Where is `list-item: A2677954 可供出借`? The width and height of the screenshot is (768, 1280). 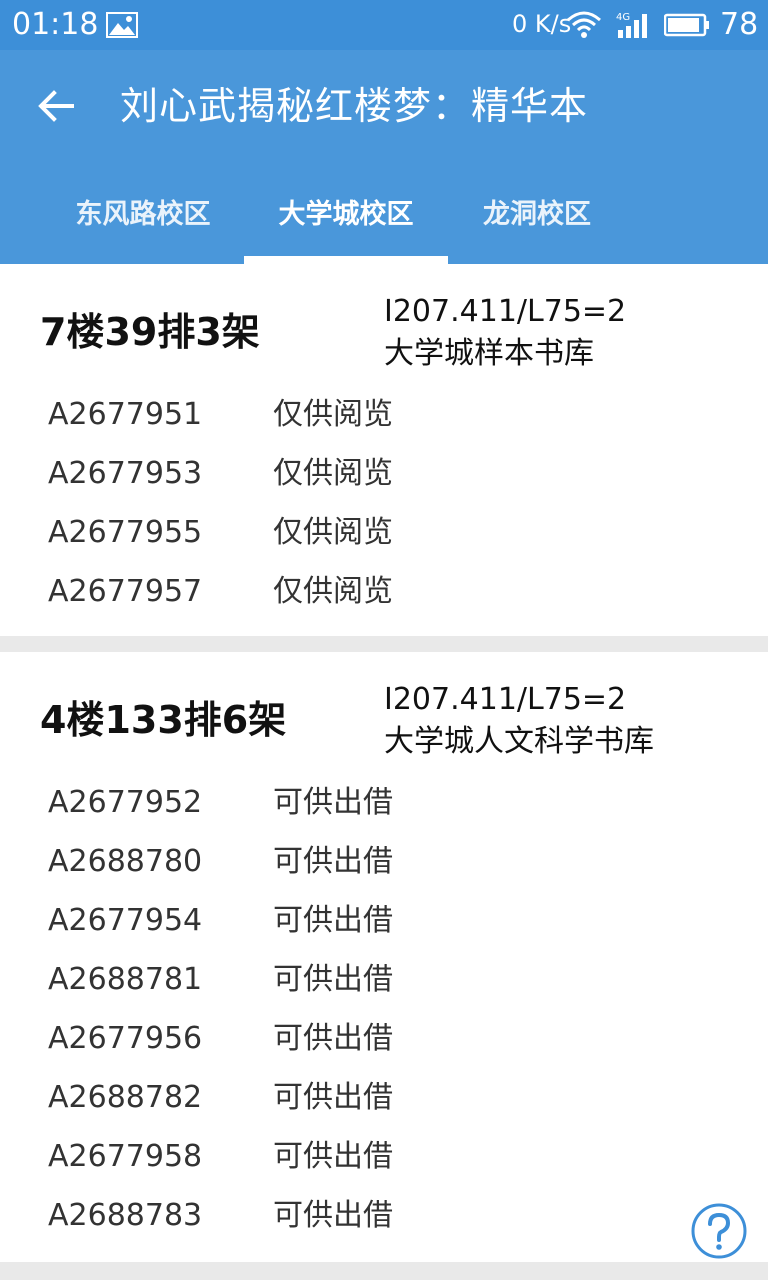
list-item: A2677954 可供出借 is located at coordinates (348, 921).